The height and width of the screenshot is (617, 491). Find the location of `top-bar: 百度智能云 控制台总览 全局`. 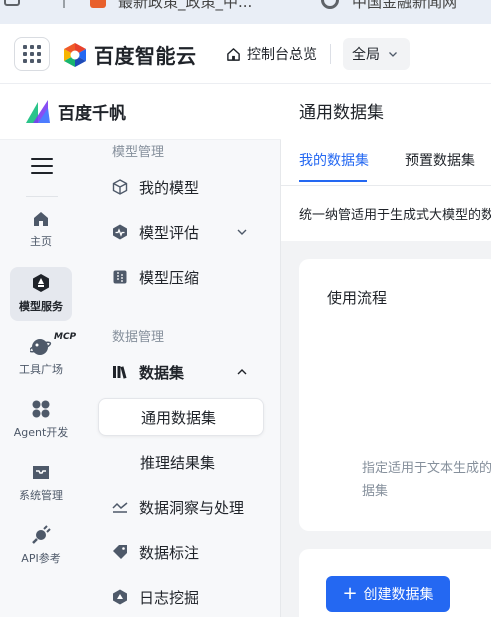

top-bar: 百度智能云 控制台总览 全局 is located at coordinates (245, 54).